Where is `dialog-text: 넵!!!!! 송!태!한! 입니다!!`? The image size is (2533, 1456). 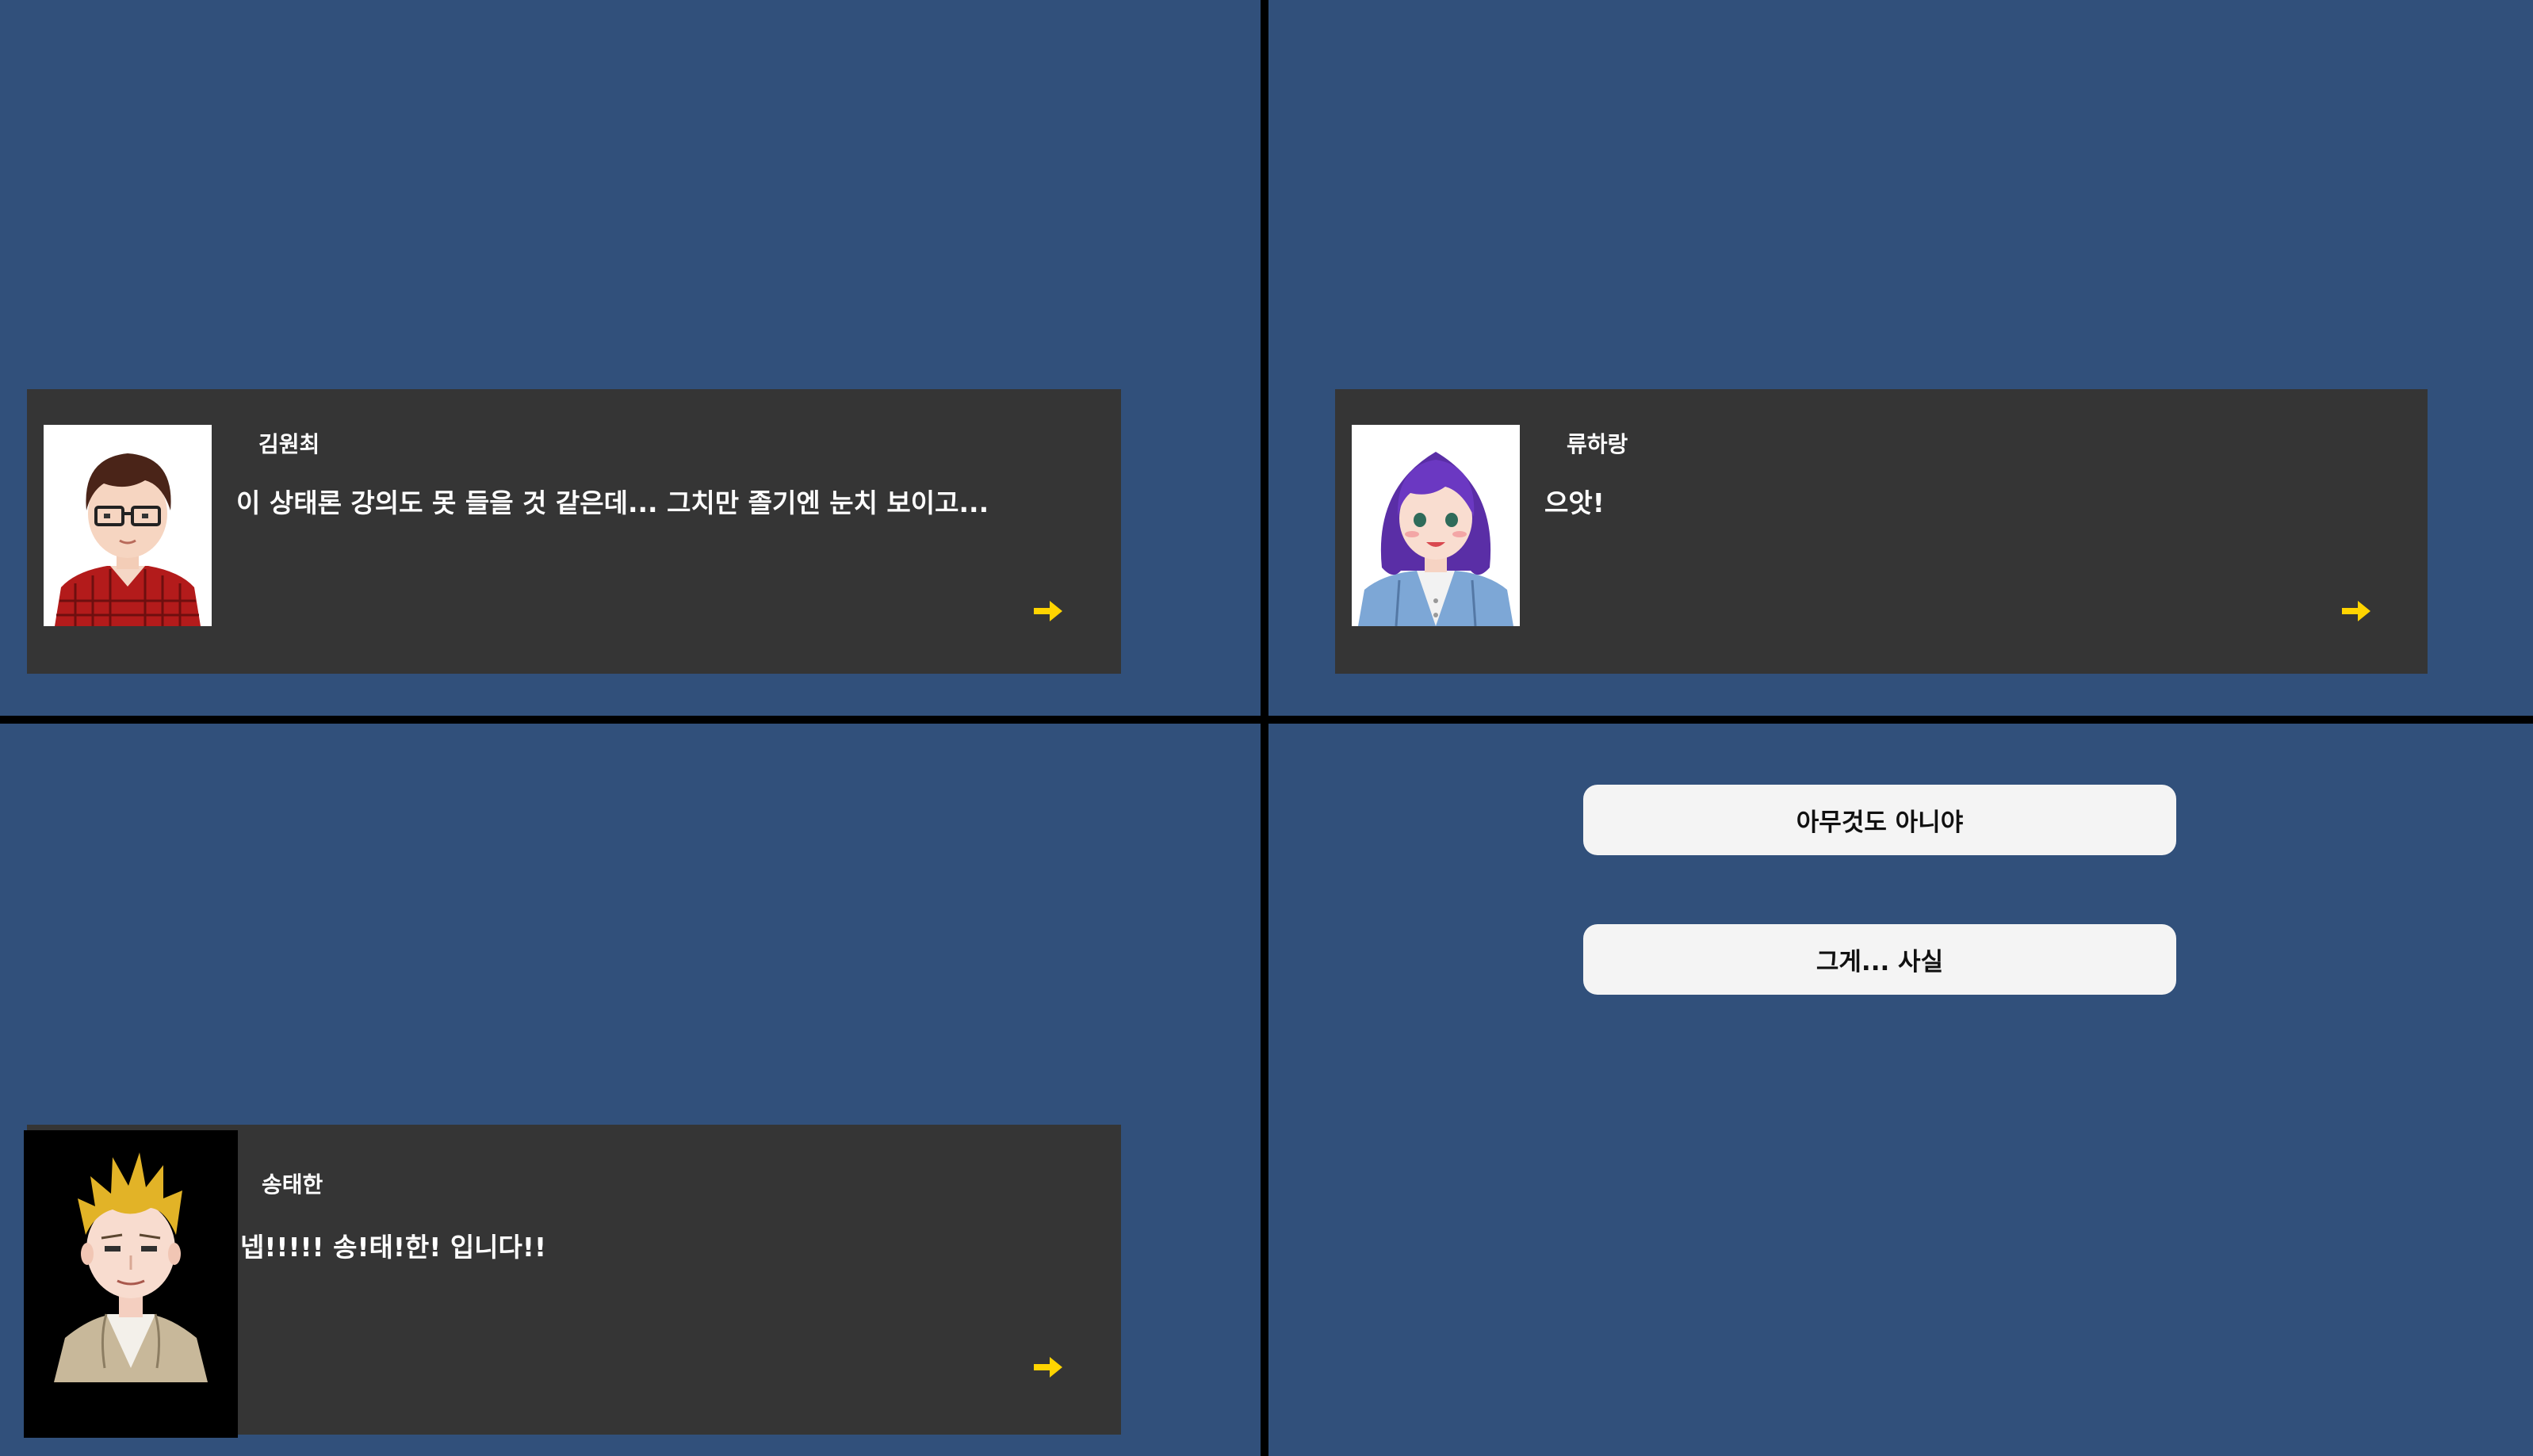
dialog-text: 넵!!!!! 송!태!한! 입니다!! is located at coordinates (393, 1247).